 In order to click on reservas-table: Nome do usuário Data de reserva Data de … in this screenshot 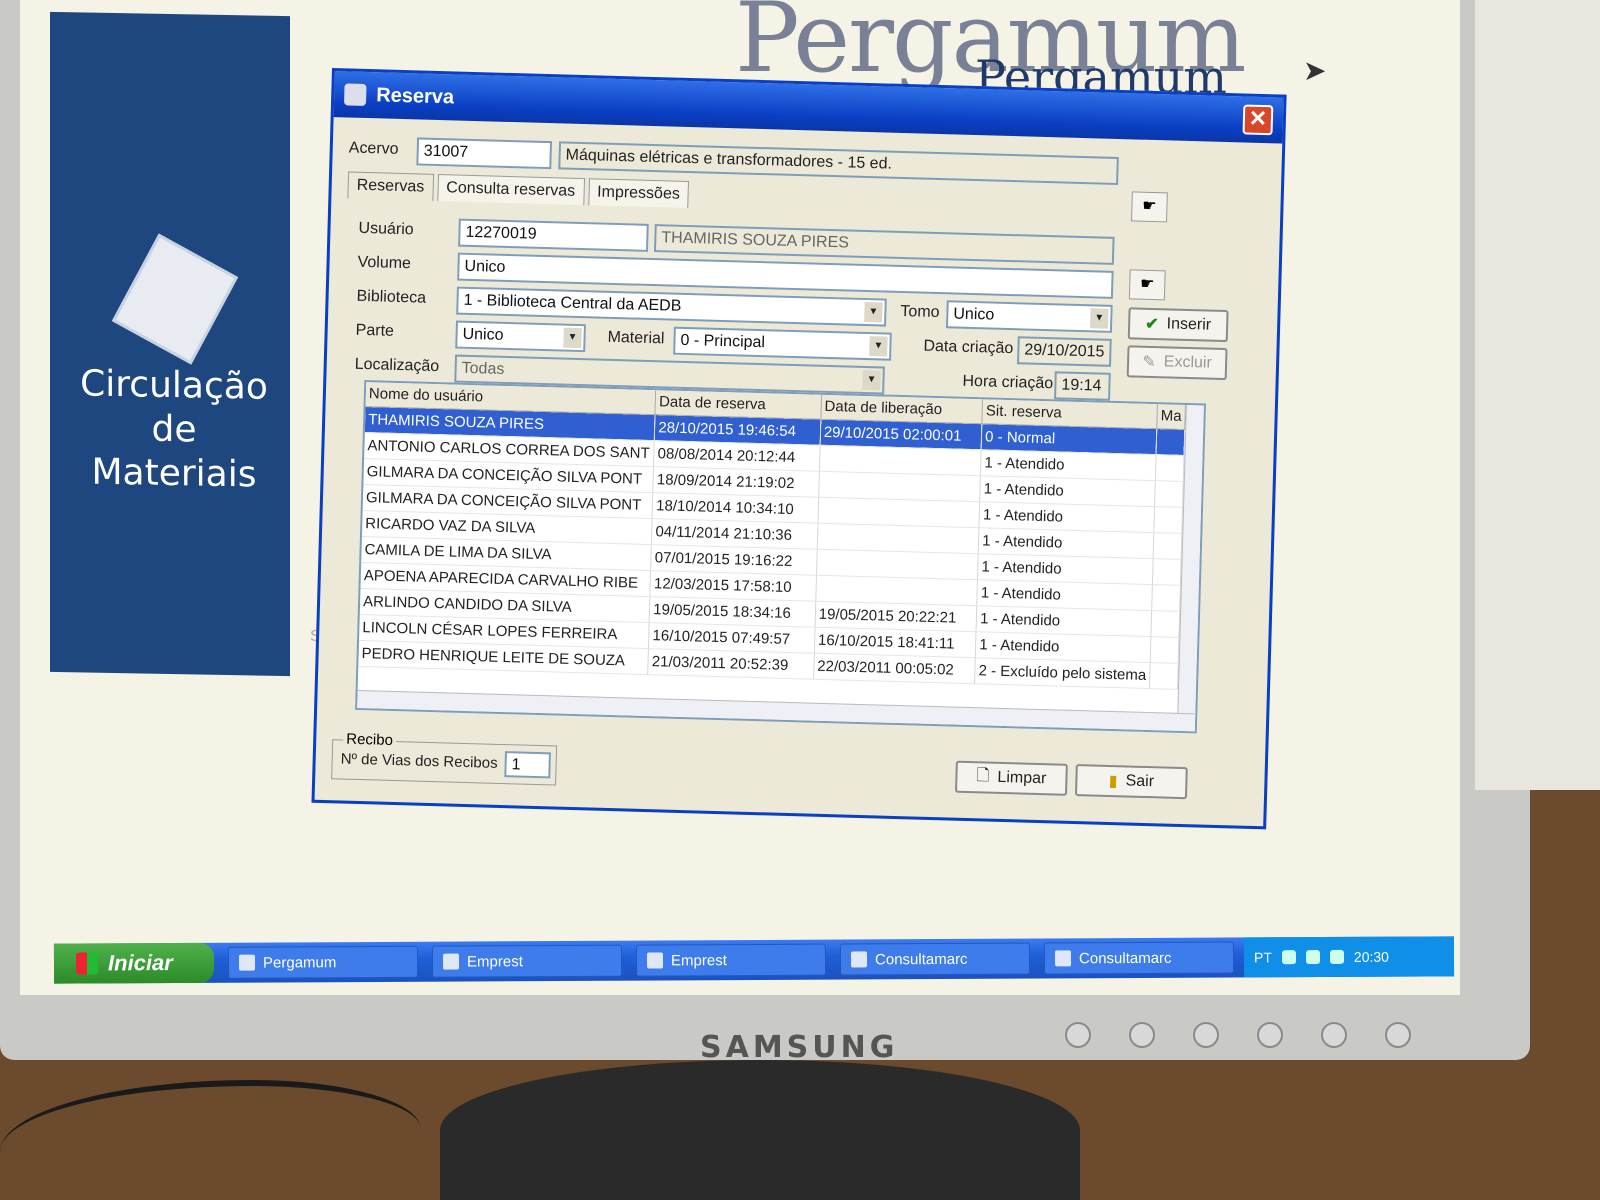, I will do `click(772, 535)`.